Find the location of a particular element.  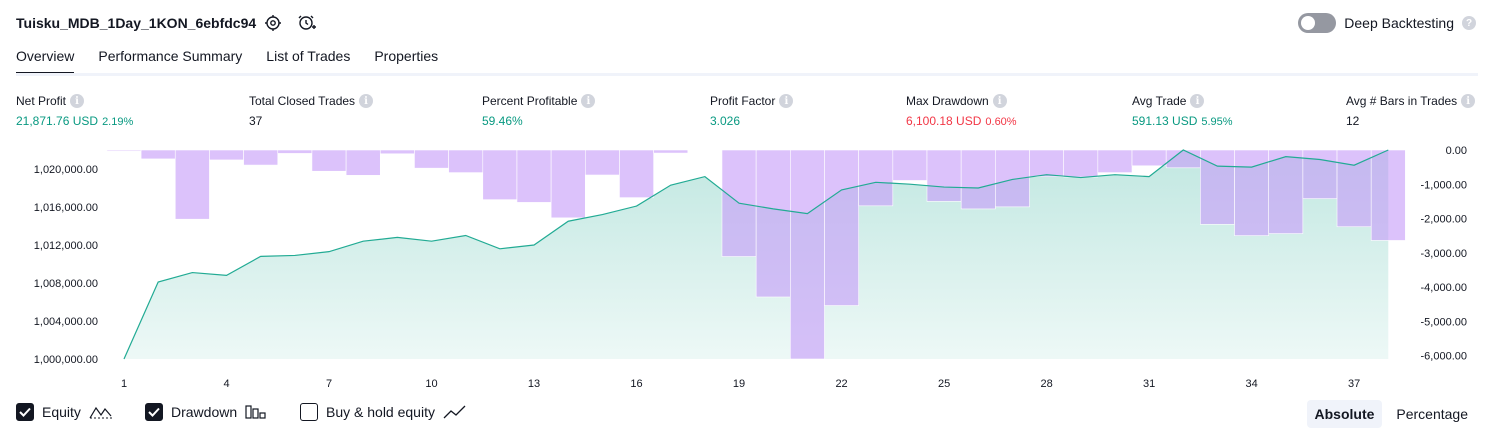

stat-profit-factor: Profit Factor i 3.026 is located at coordinates (752, 111).